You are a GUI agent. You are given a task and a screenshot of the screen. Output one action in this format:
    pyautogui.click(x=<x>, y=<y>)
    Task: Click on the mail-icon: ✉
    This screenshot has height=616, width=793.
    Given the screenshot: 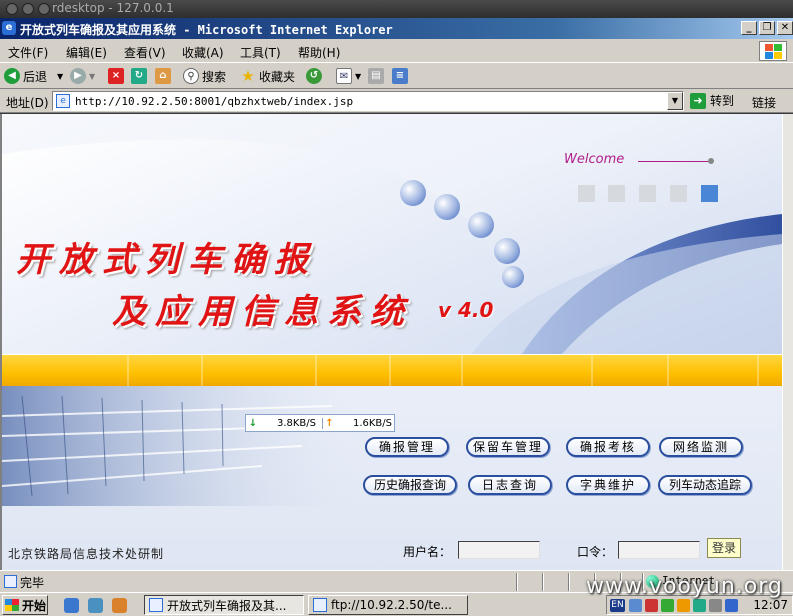 What is the action you would take?
    pyautogui.click(x=344, y=76)
    